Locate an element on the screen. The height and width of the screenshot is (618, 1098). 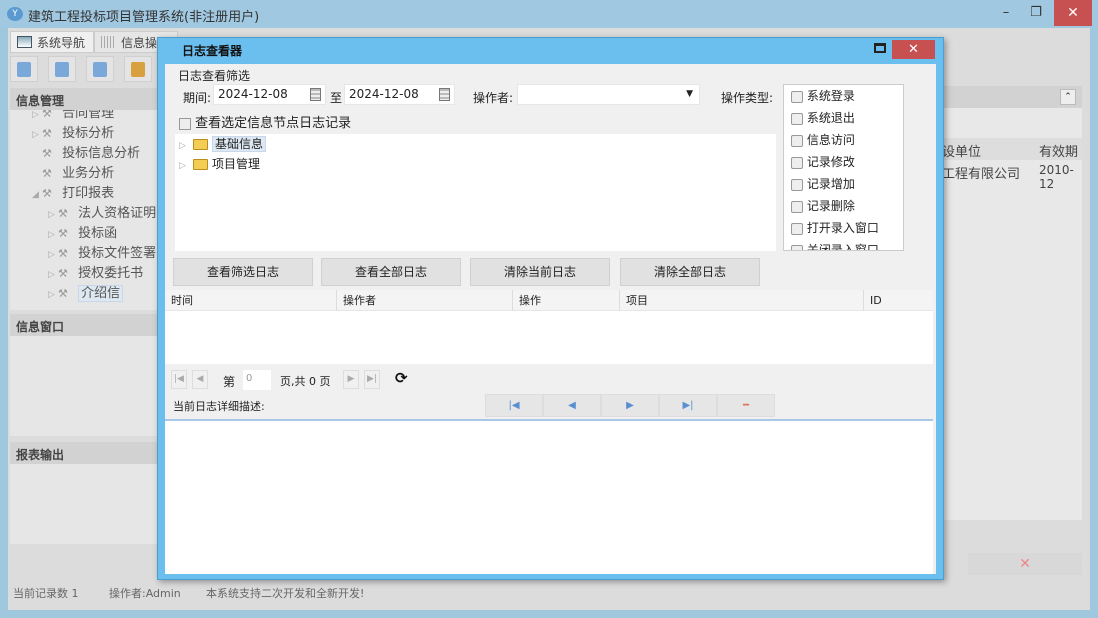
optype-checkbox: 系统登录 is located at coordinates (843, 96).